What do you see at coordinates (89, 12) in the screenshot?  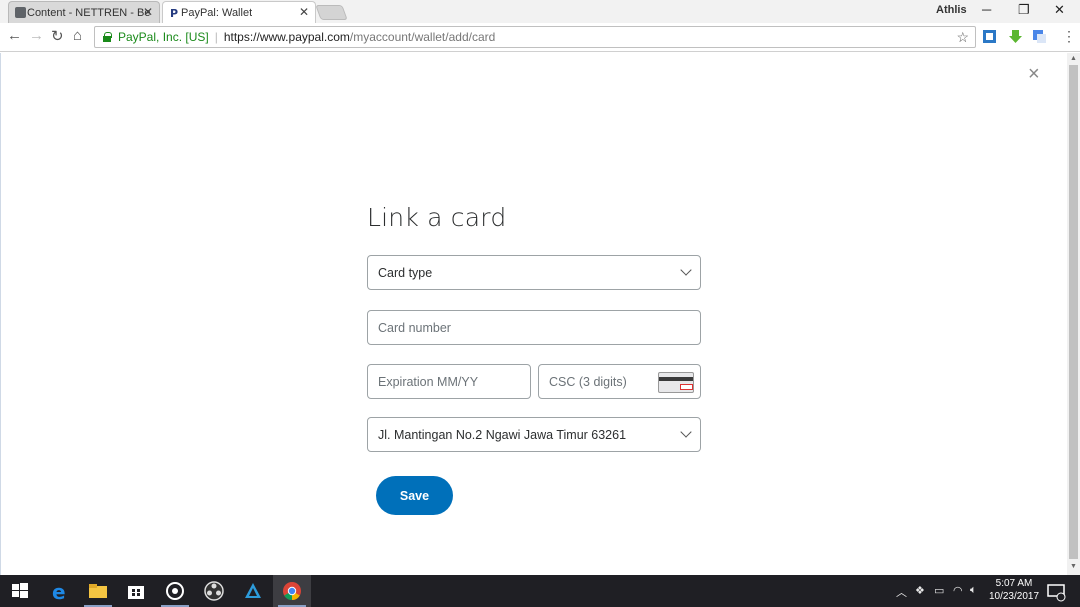 I see `tab-label: Content - NETTREN - Be` at bounding box center [89, 12].